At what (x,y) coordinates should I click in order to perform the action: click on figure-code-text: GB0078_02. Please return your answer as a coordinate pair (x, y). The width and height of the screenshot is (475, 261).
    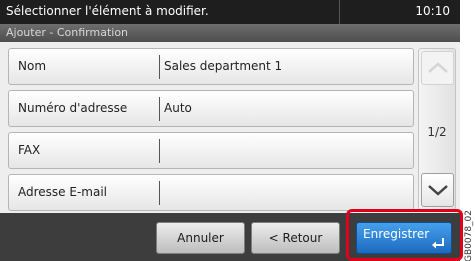
    Looking at the image, I should click on (469, 235).